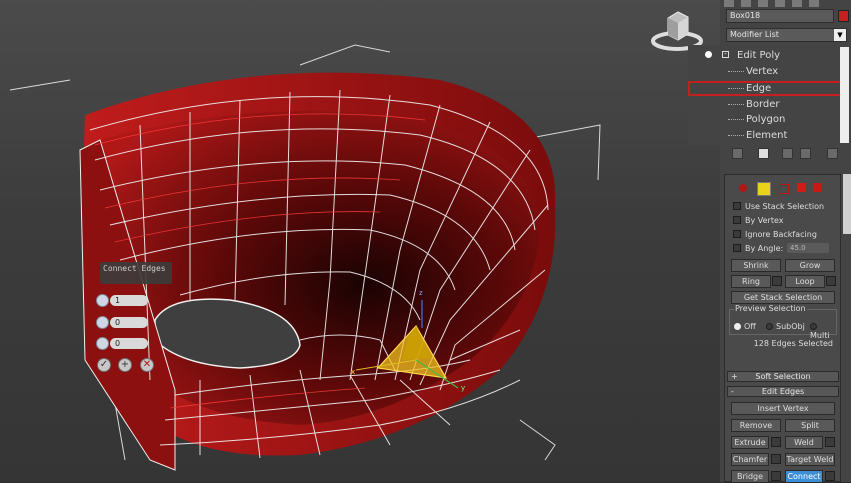 The height and width of the screenshot is (483, 851). What do you see at coordinates (805, 153) in the screenshot?
I see `remove-modifier-icon` at bounding box center [805, 153].